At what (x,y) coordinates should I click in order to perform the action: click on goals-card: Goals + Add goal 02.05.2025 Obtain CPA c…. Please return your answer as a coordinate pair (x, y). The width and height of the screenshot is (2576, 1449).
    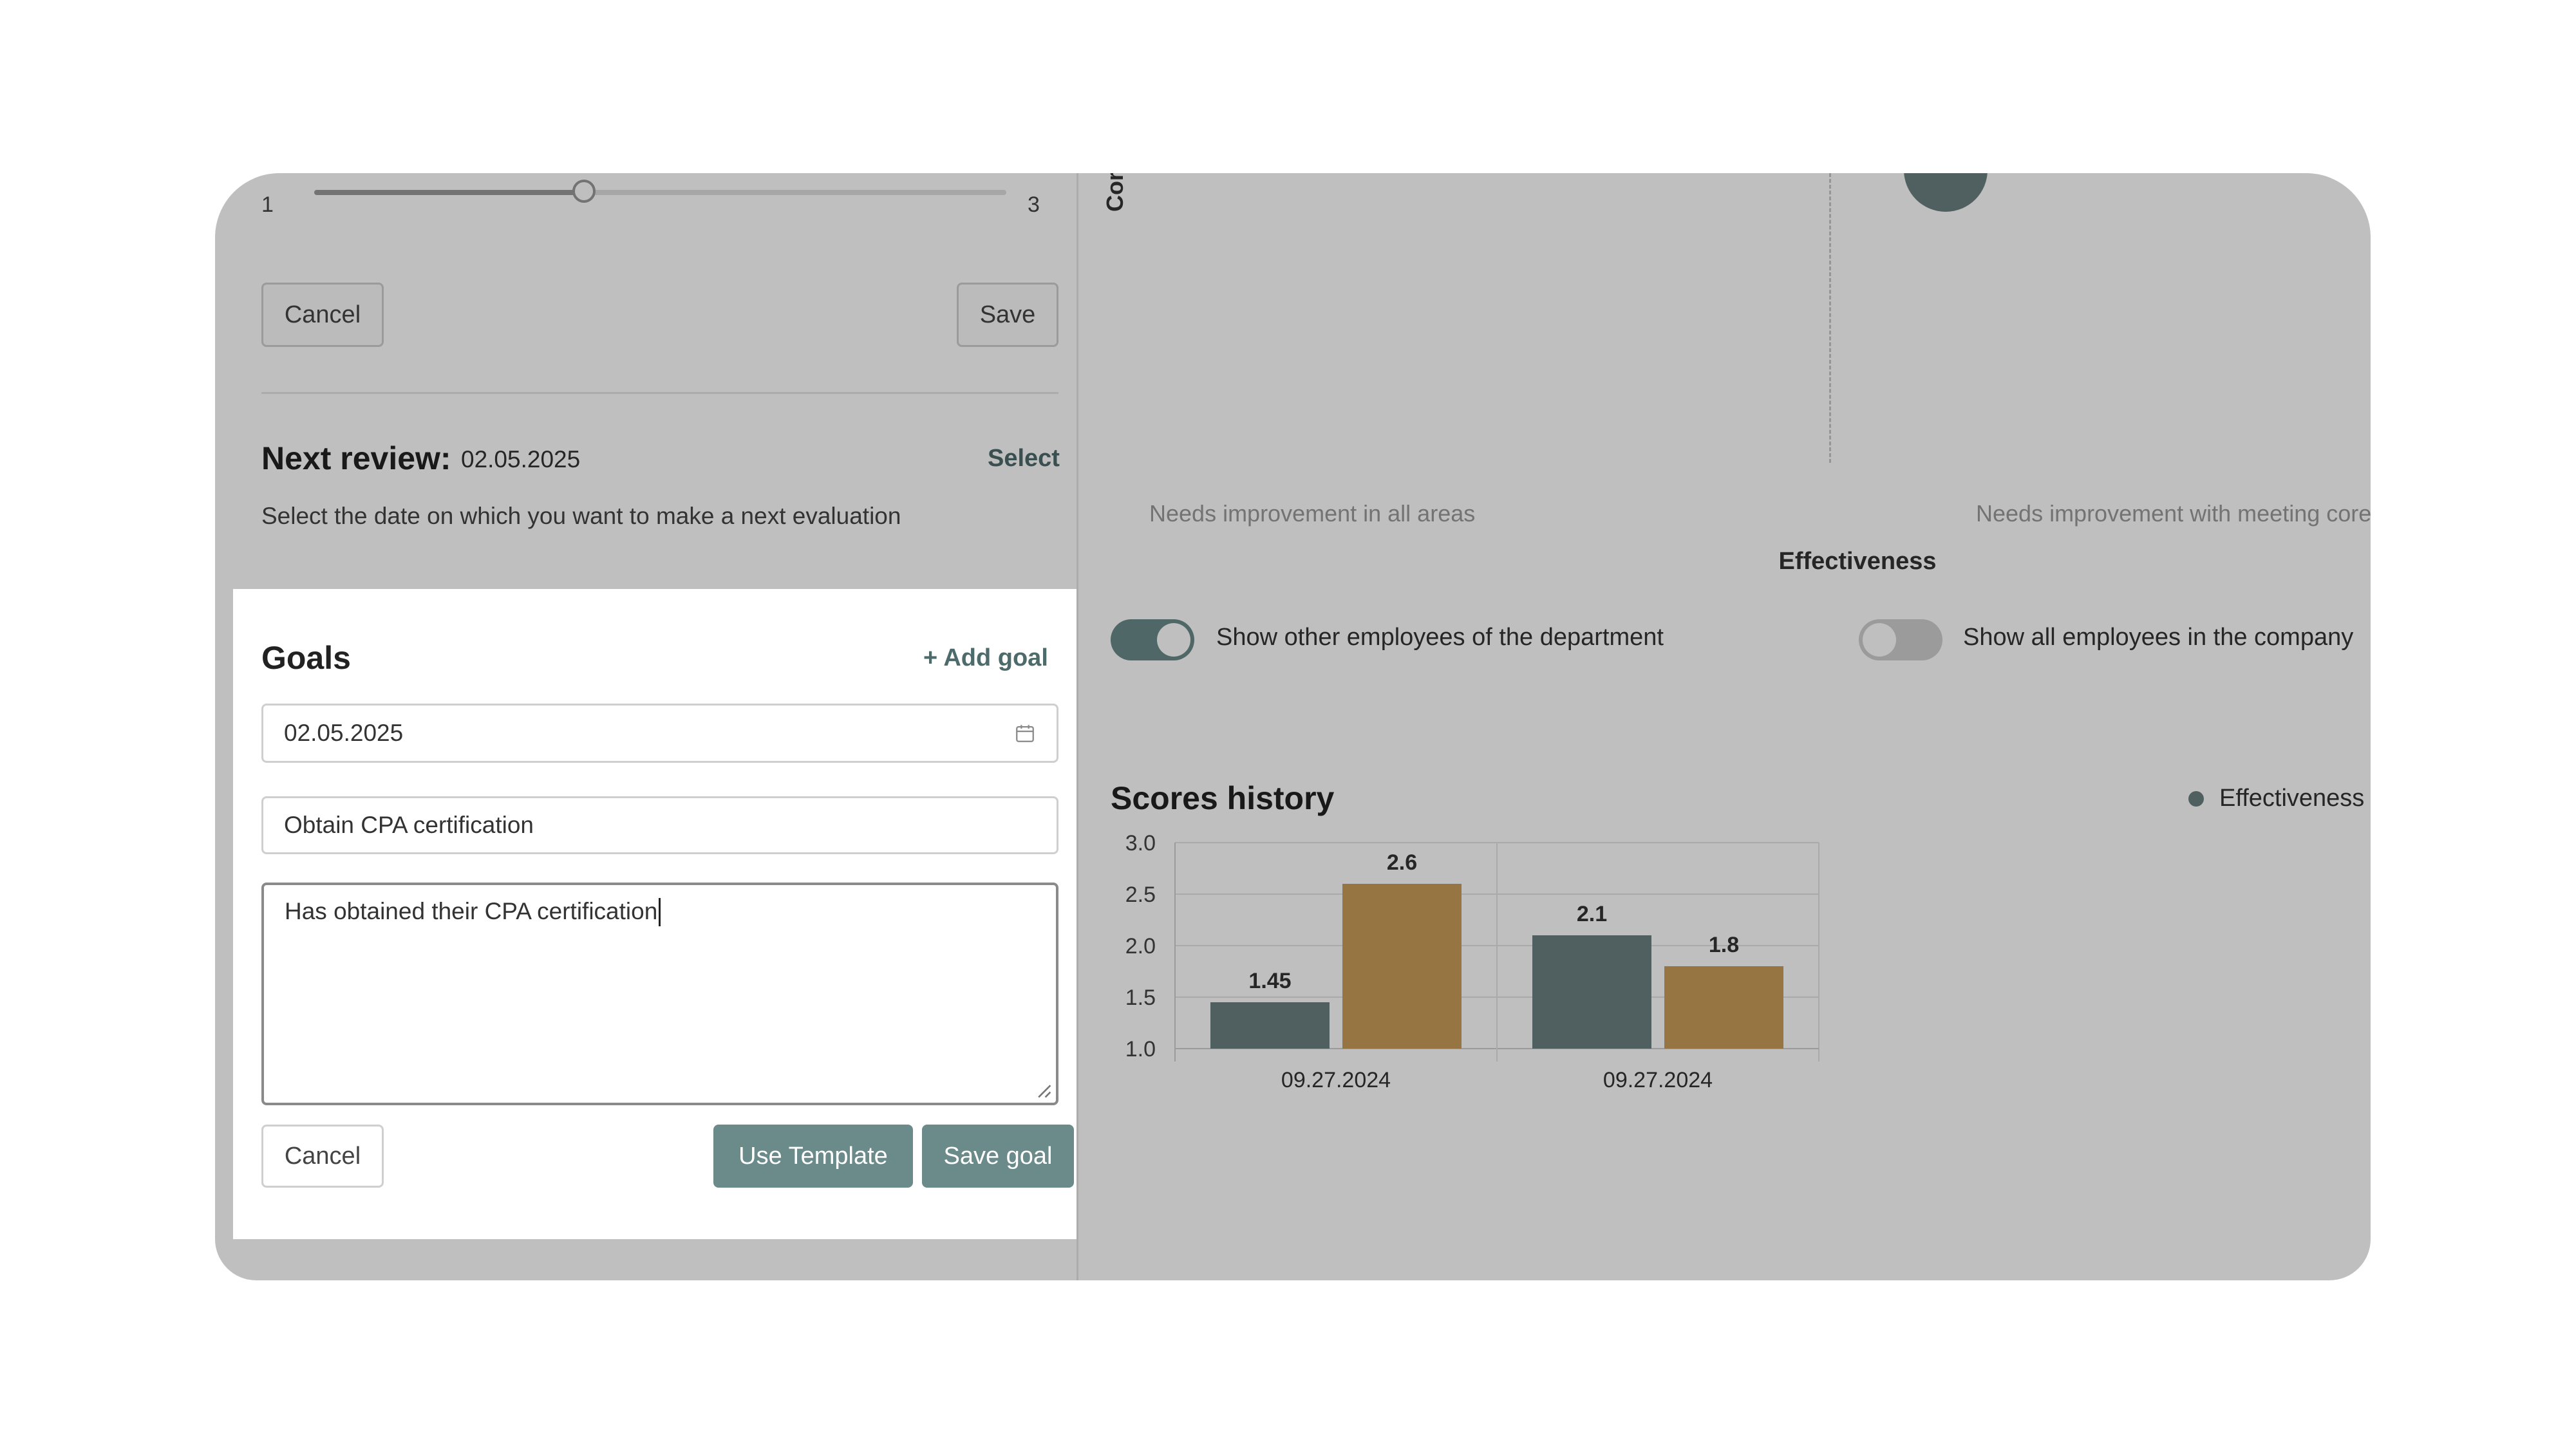
    Looking at the image, I should click on (654, 914).